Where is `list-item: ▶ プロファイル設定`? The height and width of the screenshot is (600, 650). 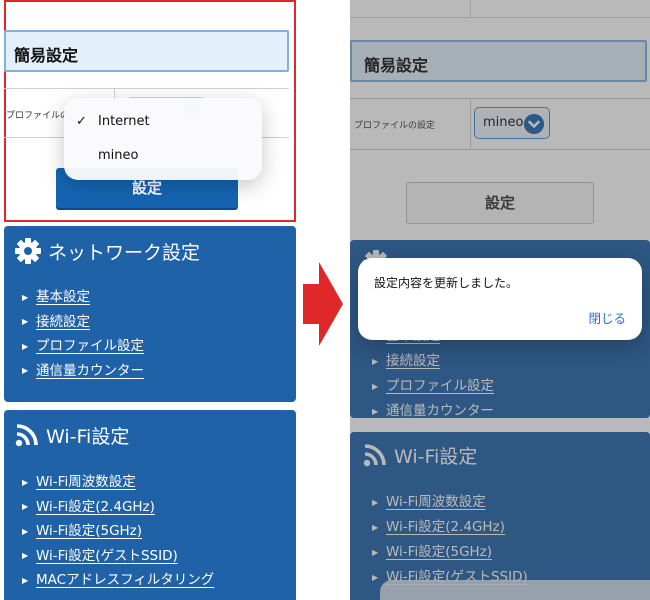
list-item: ▶ プロファイル設定 is located at coordinates (83, 346).